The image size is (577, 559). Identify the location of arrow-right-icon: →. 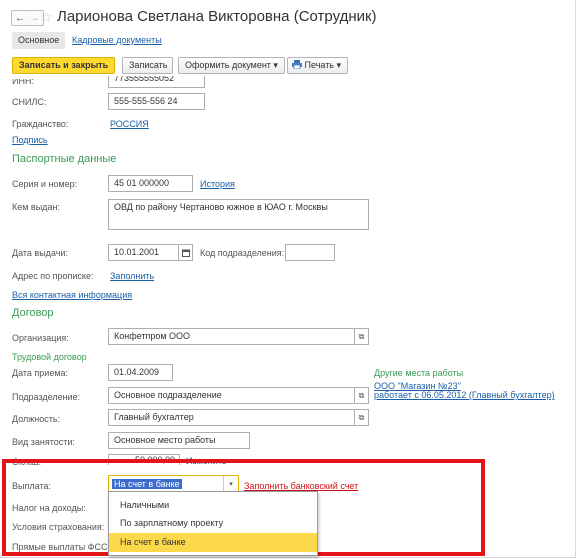
(34, 18).